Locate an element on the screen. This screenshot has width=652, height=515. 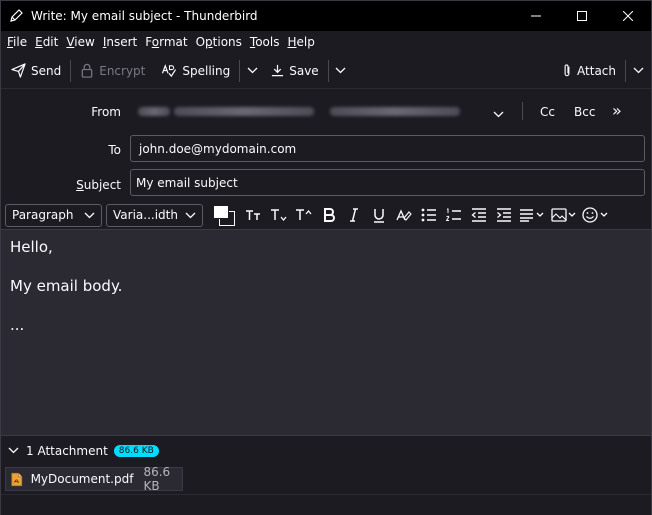
font-size-decrease-icon is located at coordinates (278, 215).